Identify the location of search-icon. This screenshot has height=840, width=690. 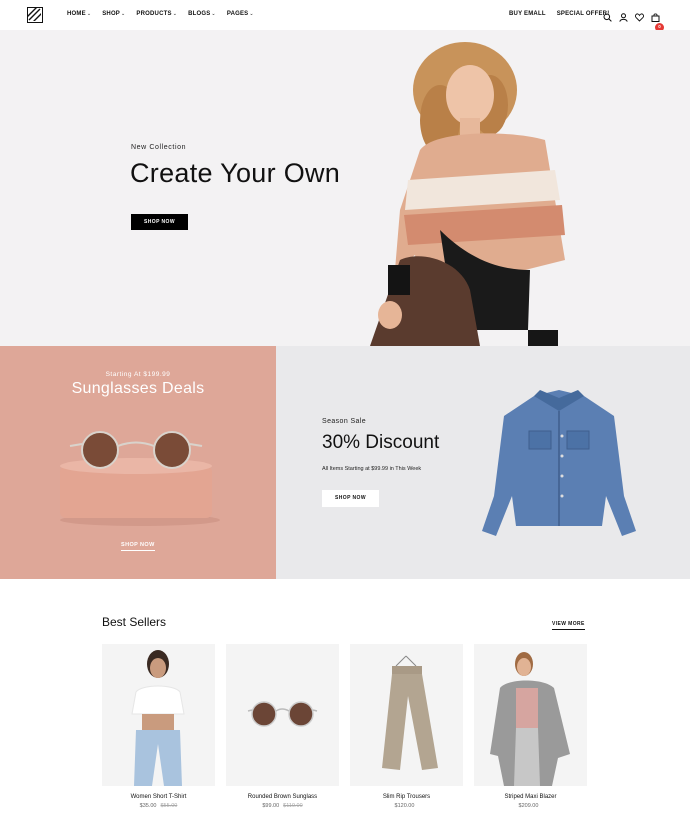
(607, 15).